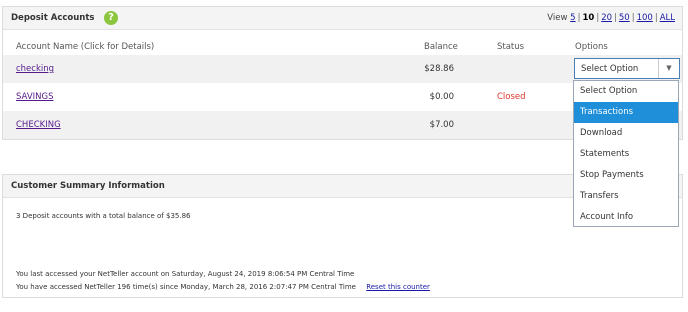  Describe the element at coordinates (511, 97) in the screenshot. I see `status-badge-closed: Closed` at that location.